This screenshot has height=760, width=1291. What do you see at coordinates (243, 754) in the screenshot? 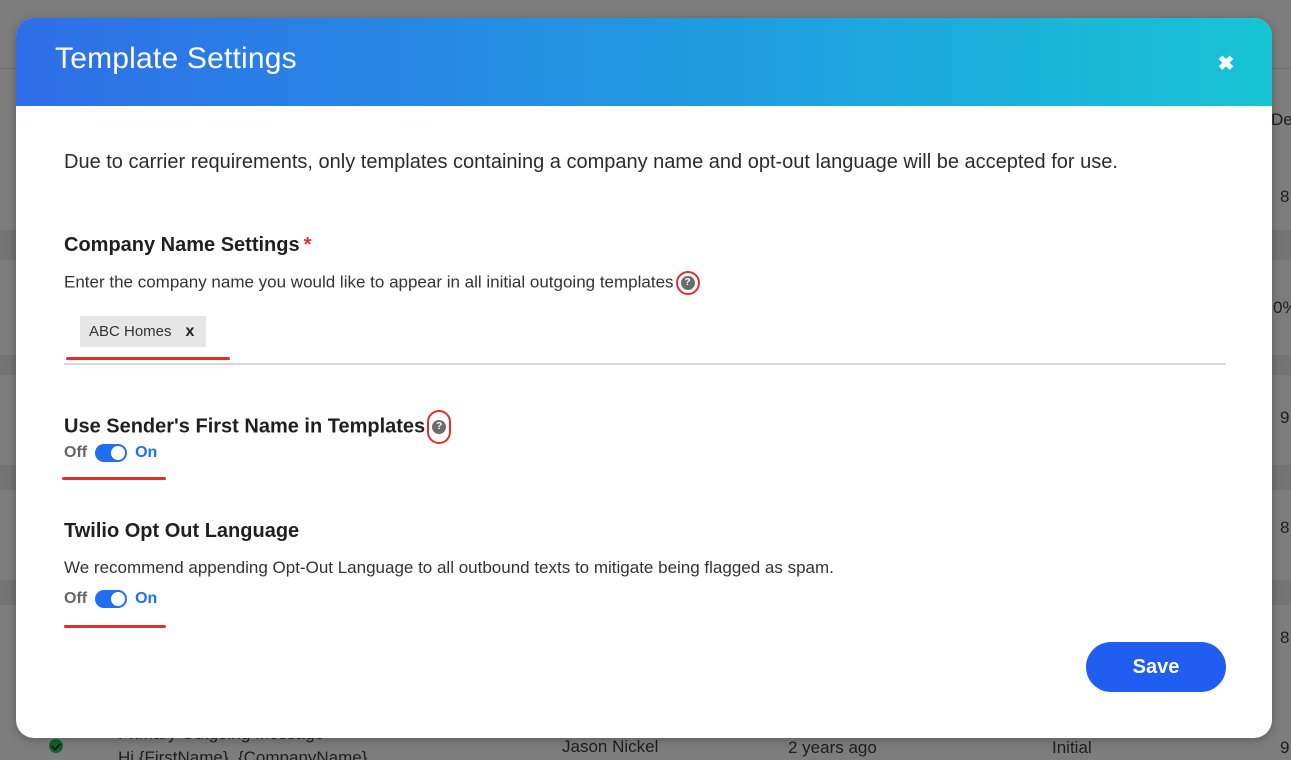
I see `background-row-subtitle: Hi {FirstName}, {CompanyName}` at bounding box center [243, 754].